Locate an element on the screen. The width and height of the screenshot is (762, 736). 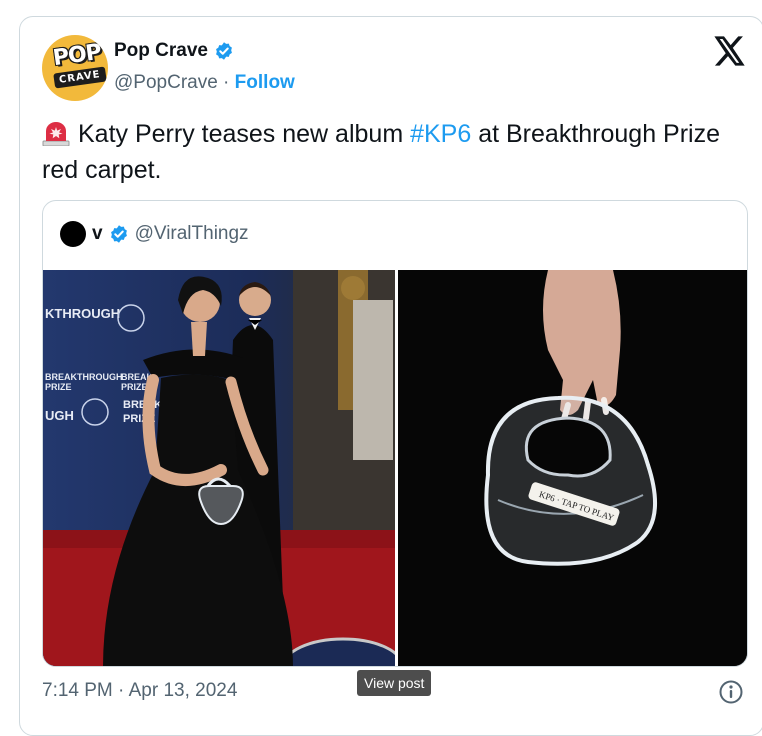
author-name-row: Pop Crave is located at coordinates (174, 51).